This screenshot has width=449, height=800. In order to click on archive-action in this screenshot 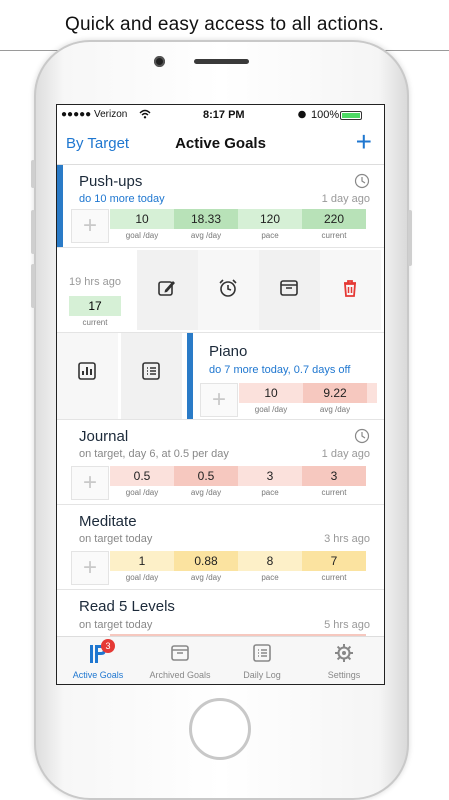, I will do `click(289, 290)`.